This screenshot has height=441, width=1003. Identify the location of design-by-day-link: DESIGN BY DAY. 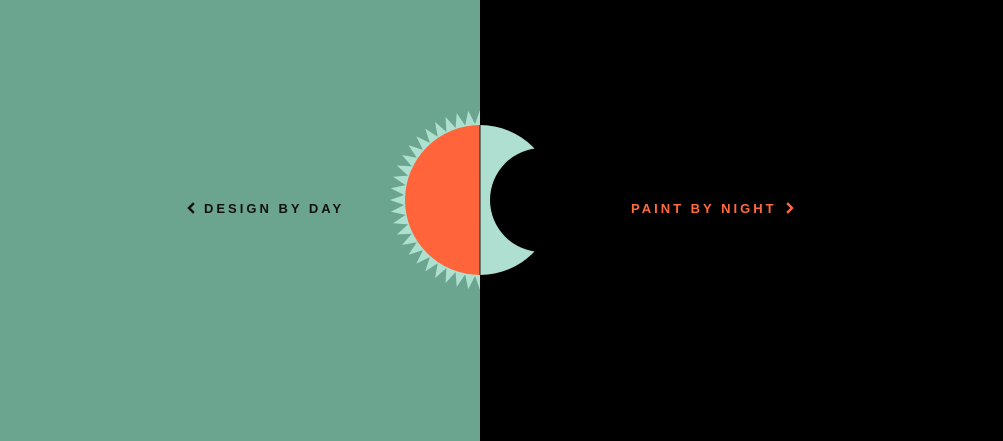
(265, 208).